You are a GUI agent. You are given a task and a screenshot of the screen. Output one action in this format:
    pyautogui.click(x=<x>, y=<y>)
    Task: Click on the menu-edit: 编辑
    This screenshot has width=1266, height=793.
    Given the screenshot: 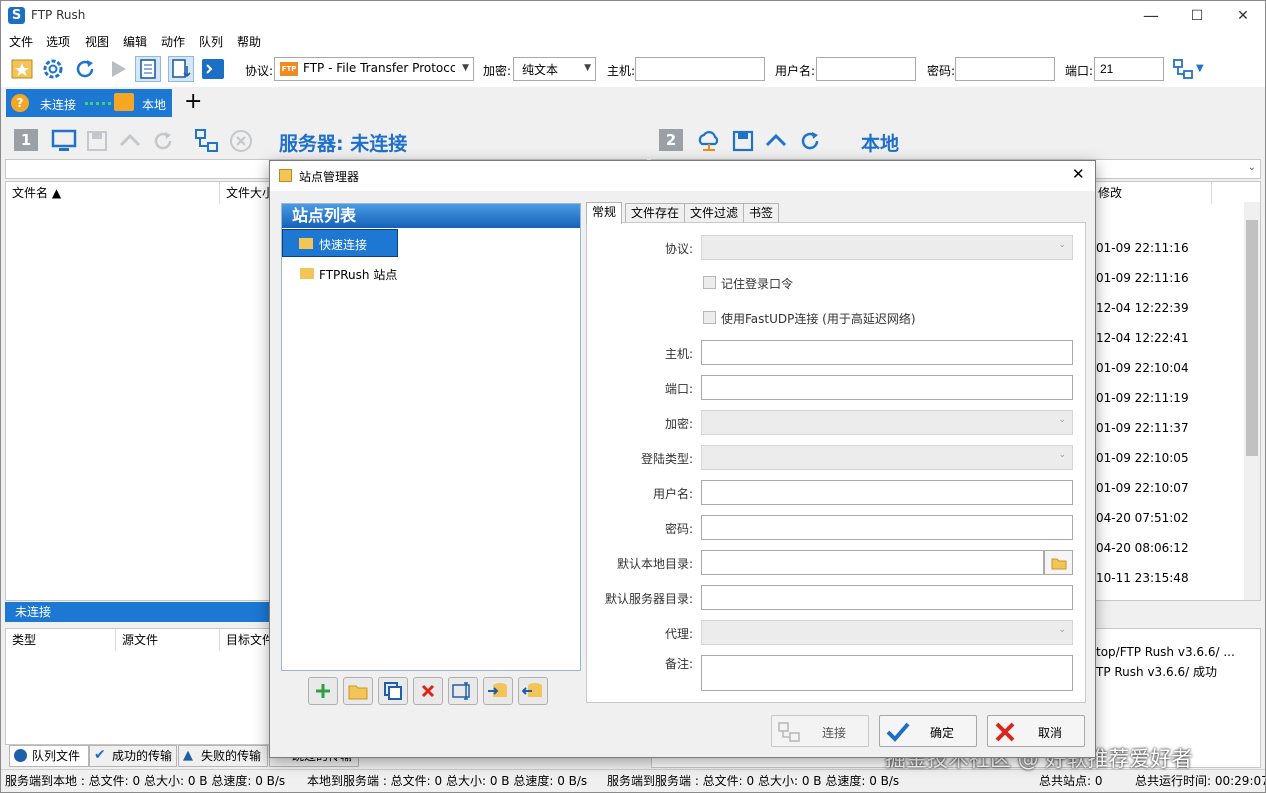 What is the action you would take?
    pyautogui.click(x=135, y=41)
    